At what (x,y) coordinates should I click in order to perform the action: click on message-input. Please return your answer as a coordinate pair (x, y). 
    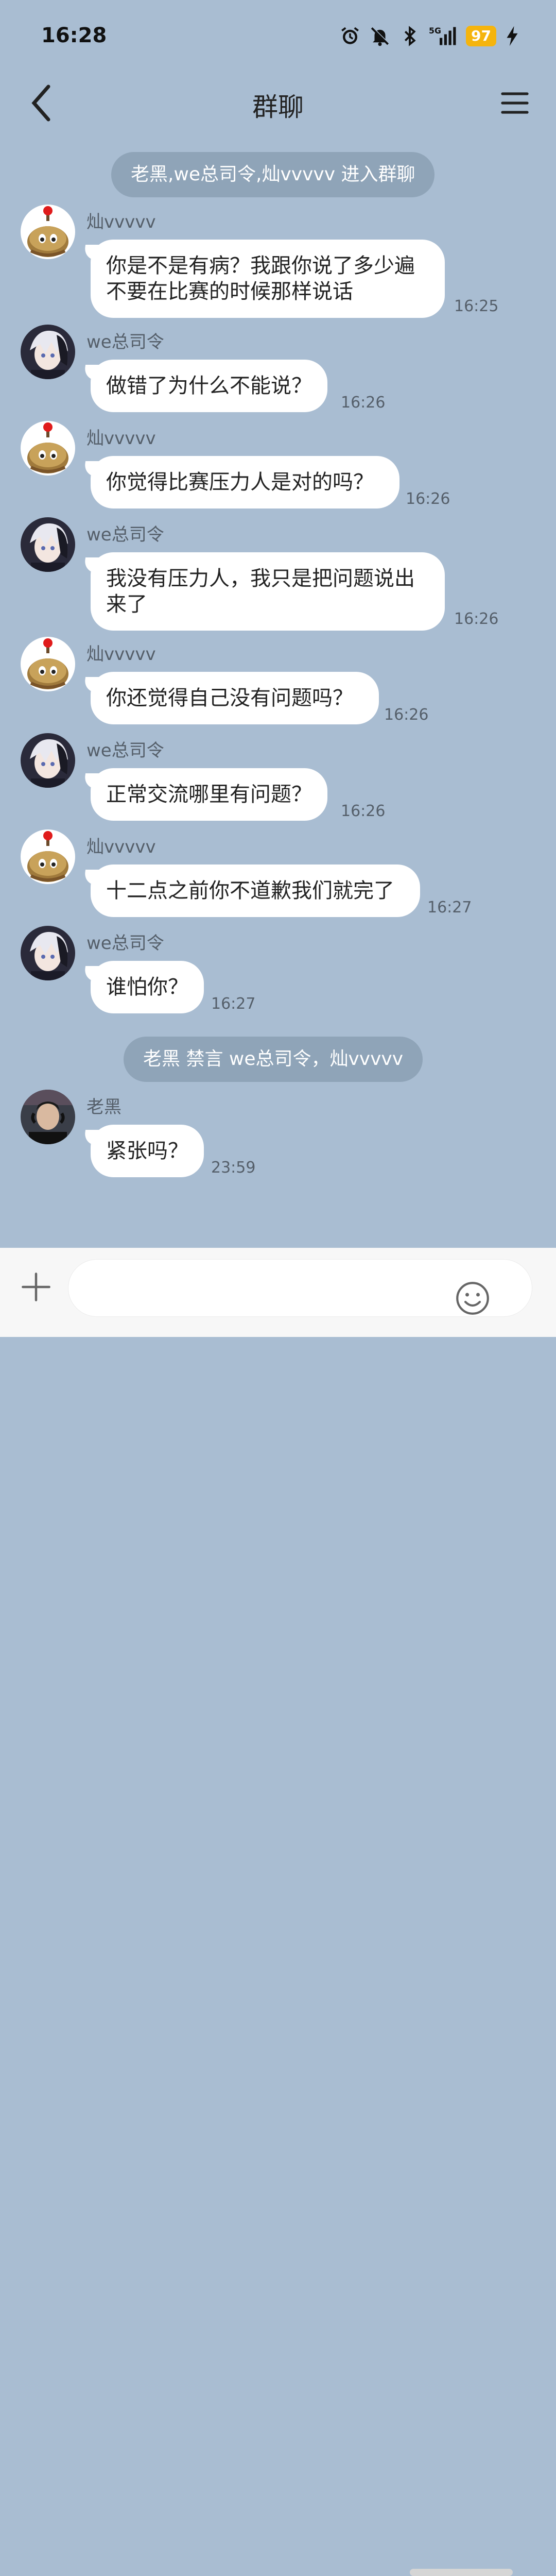
    Looking at the image, I should click on (300, 1288).